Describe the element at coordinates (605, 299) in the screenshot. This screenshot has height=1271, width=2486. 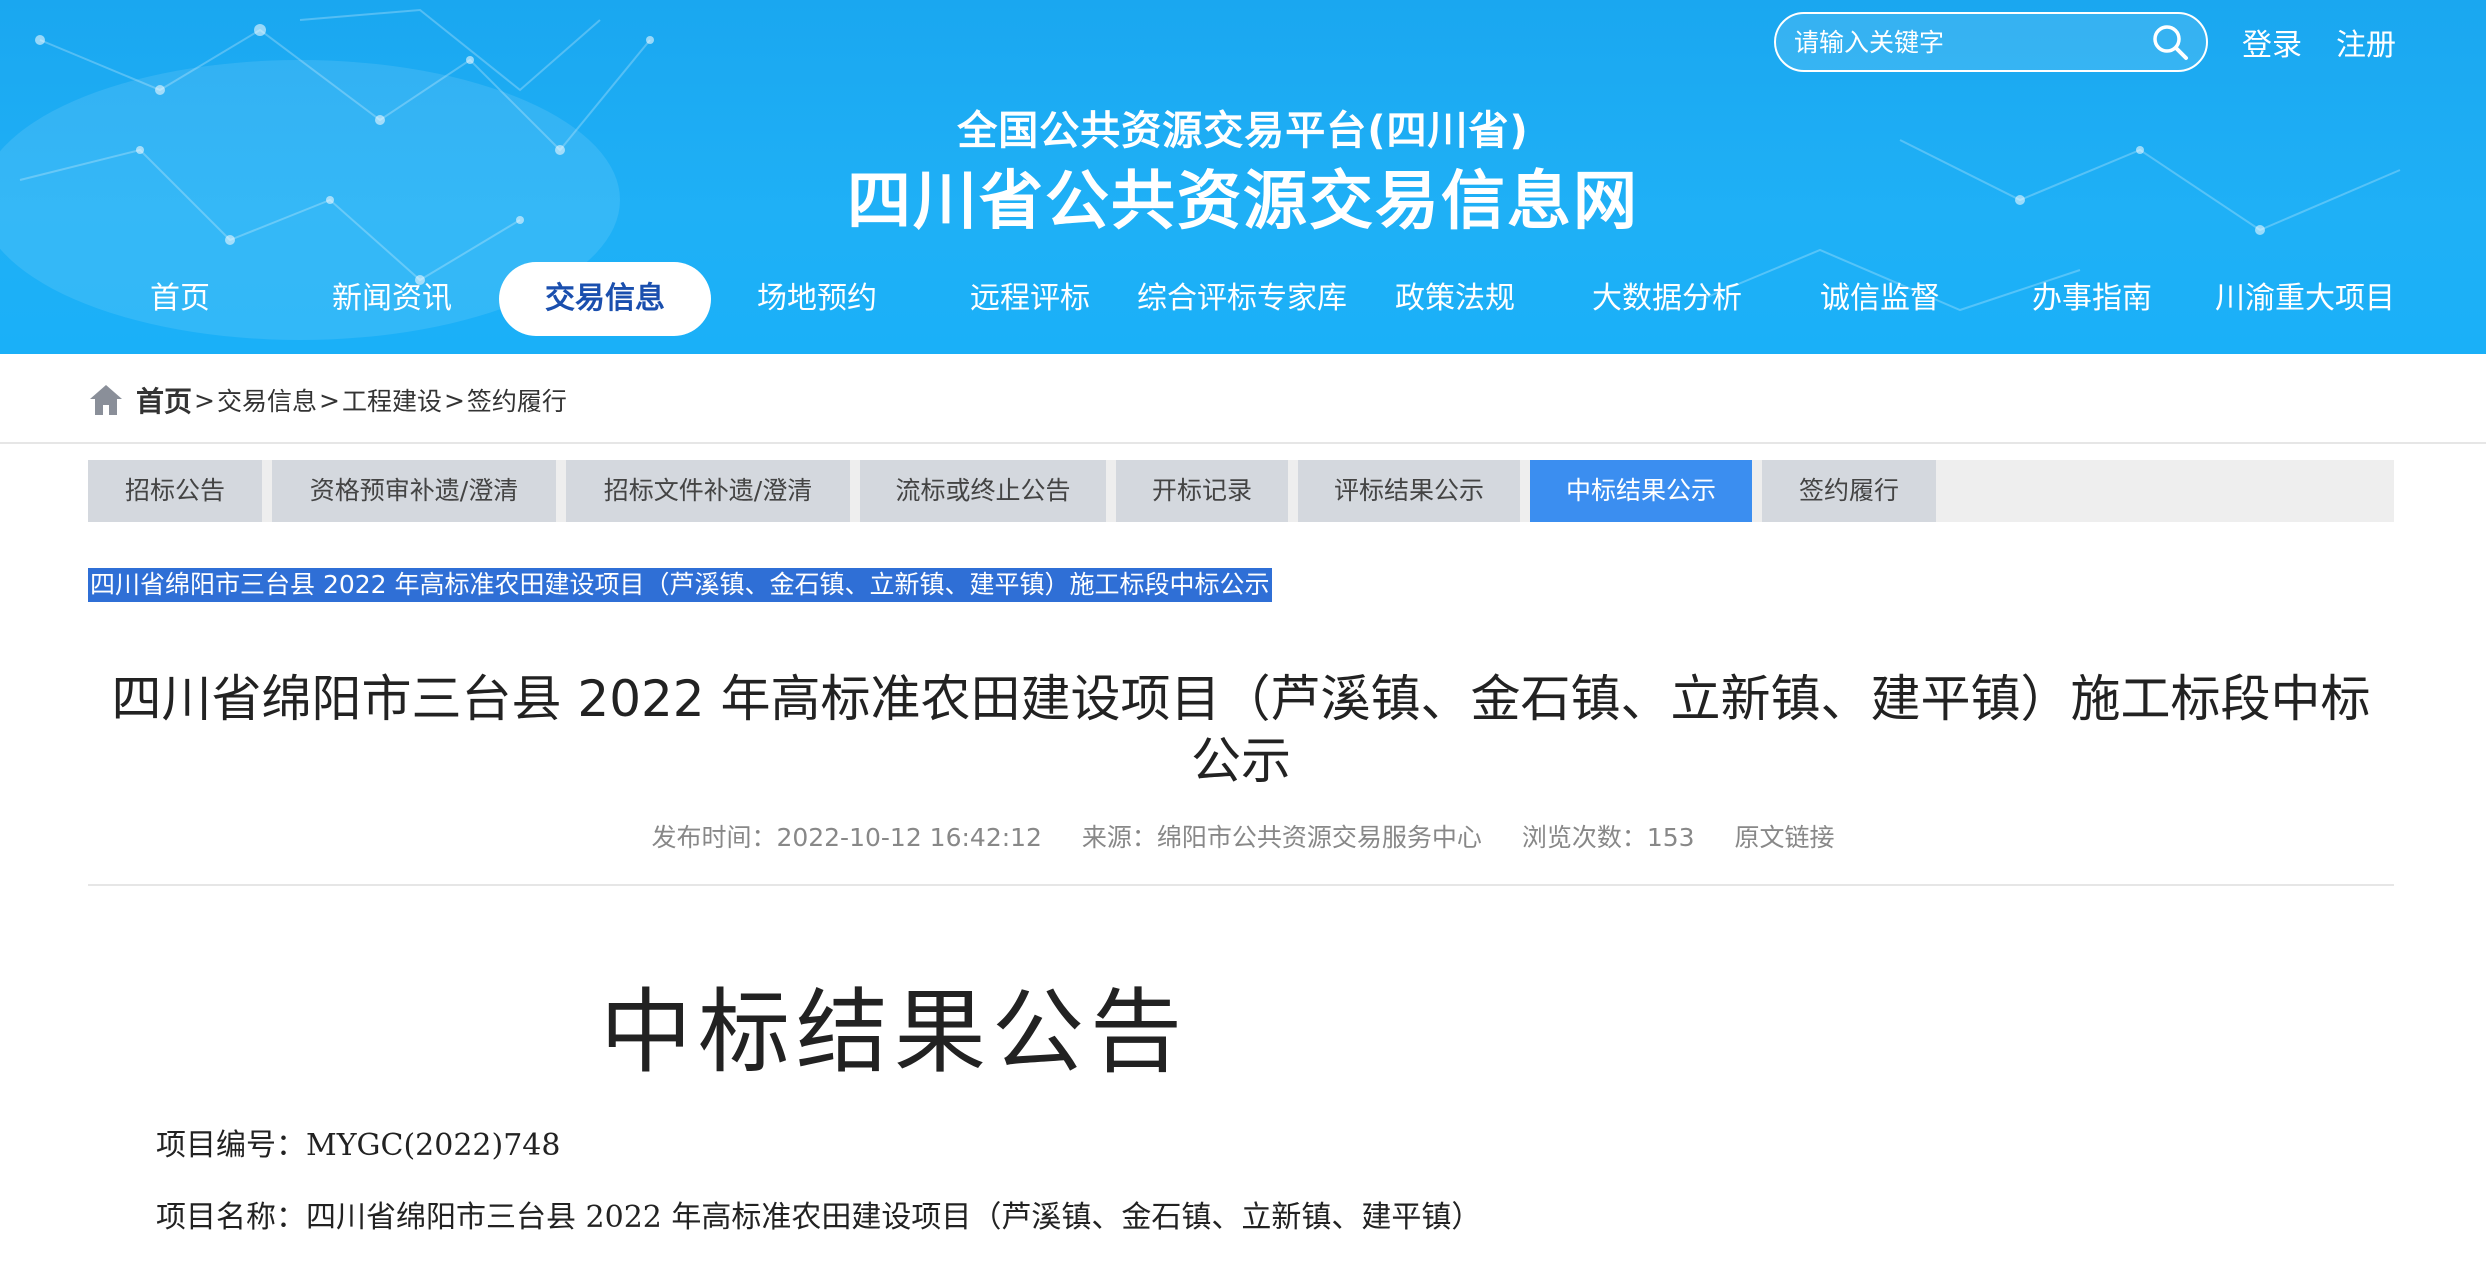
I see `nav-item-trading: 交易信息` at that location.